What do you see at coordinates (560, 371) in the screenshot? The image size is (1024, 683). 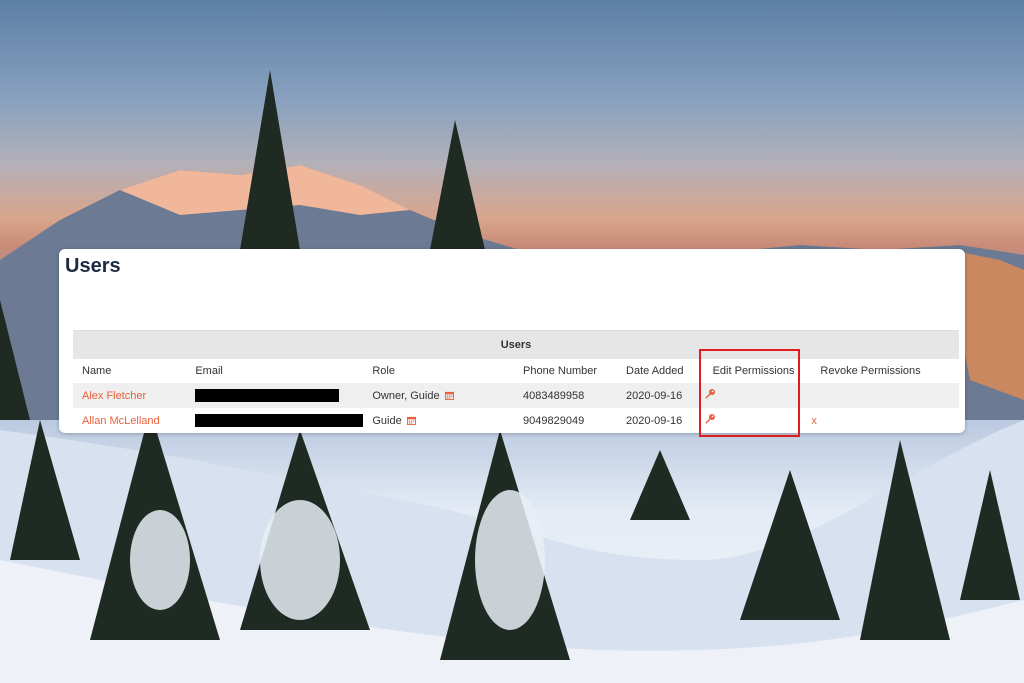 I see `column-header-phone: Phone Number` at bounding box center [560, 371].